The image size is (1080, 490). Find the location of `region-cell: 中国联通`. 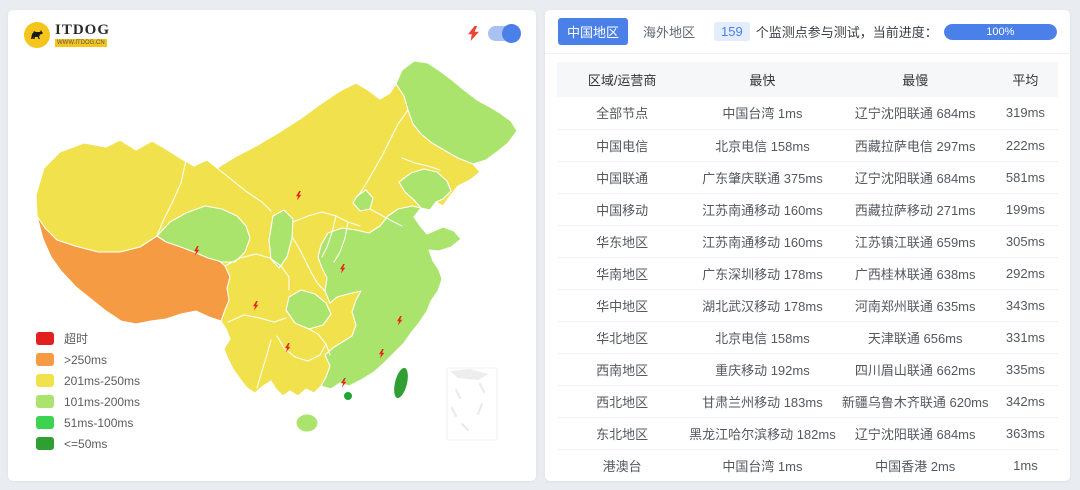

region-cell: 中国联通 is located at coordinates (622, 176).